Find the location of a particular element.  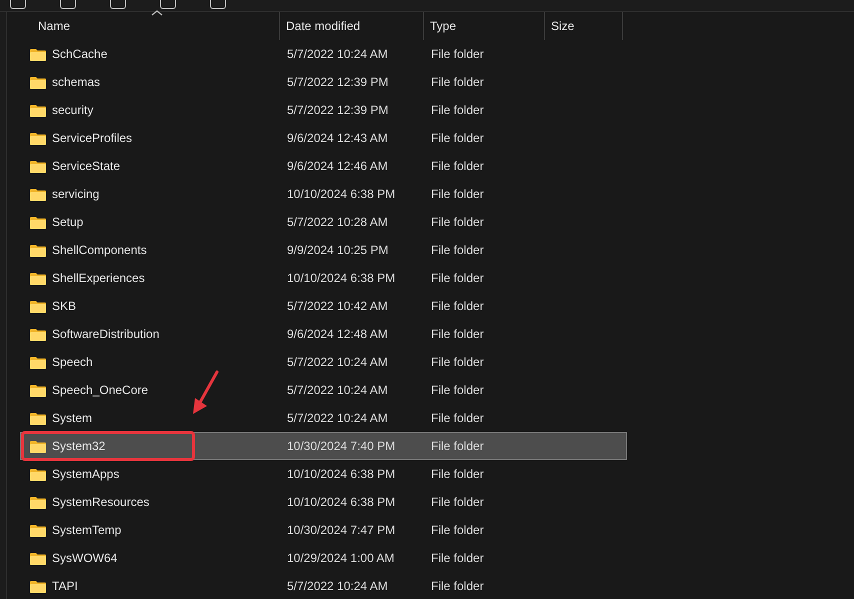

file-row: ServiceProfiles 9/6/2024 12:43 AM File folder is located at coordinates (323, 138).